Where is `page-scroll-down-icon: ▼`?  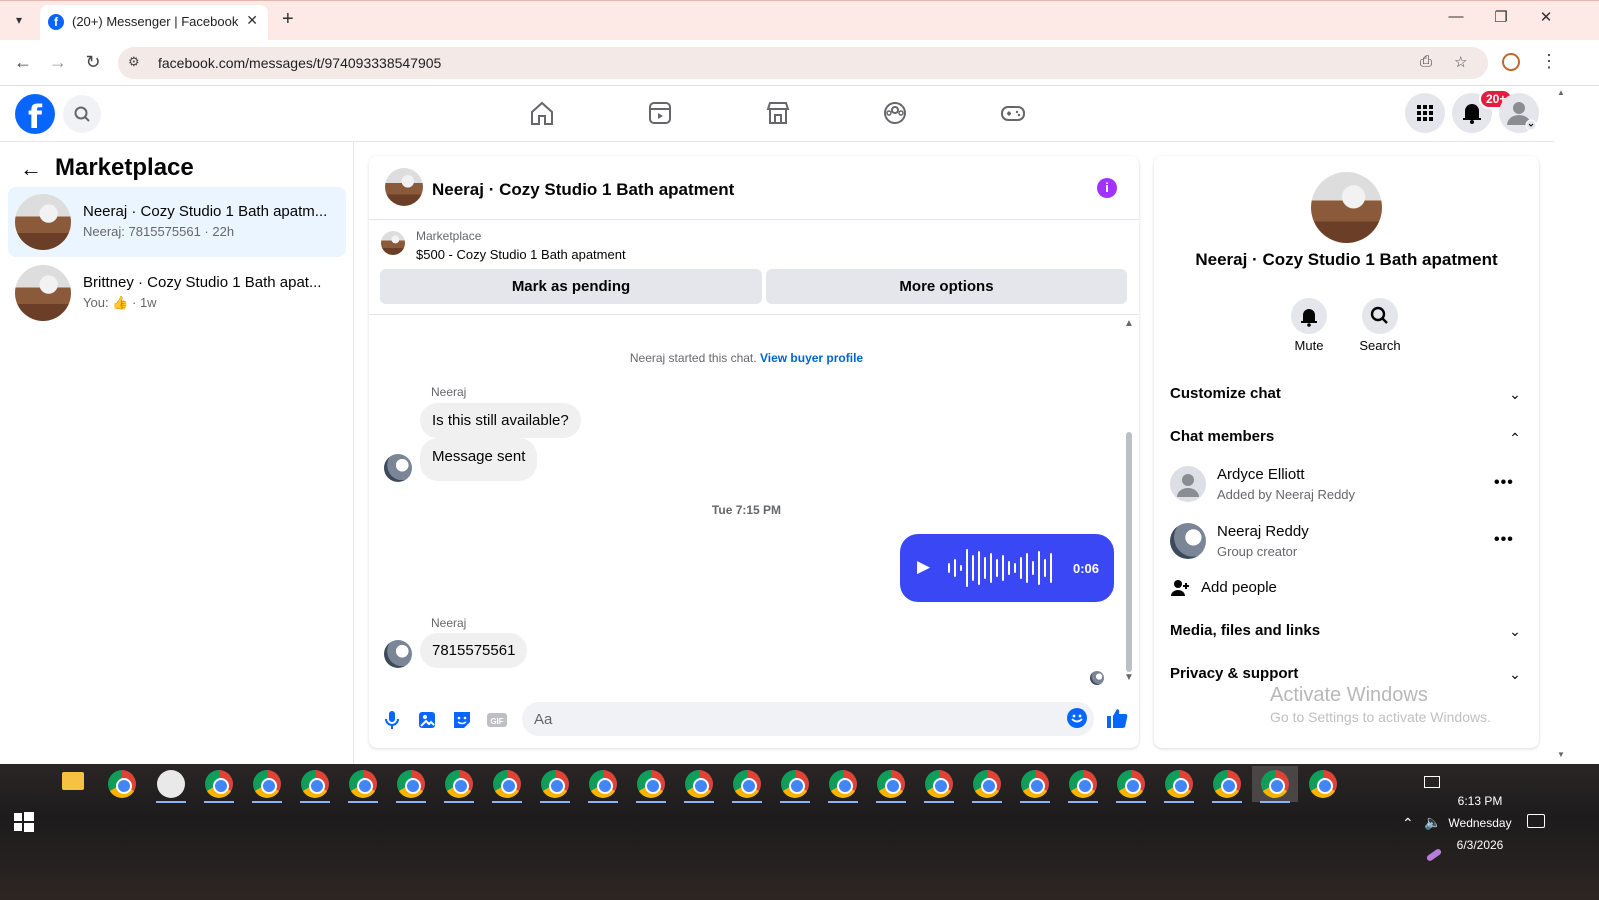 page-scroll-down-icon: ▼ is located at coordinates (1561, 754).